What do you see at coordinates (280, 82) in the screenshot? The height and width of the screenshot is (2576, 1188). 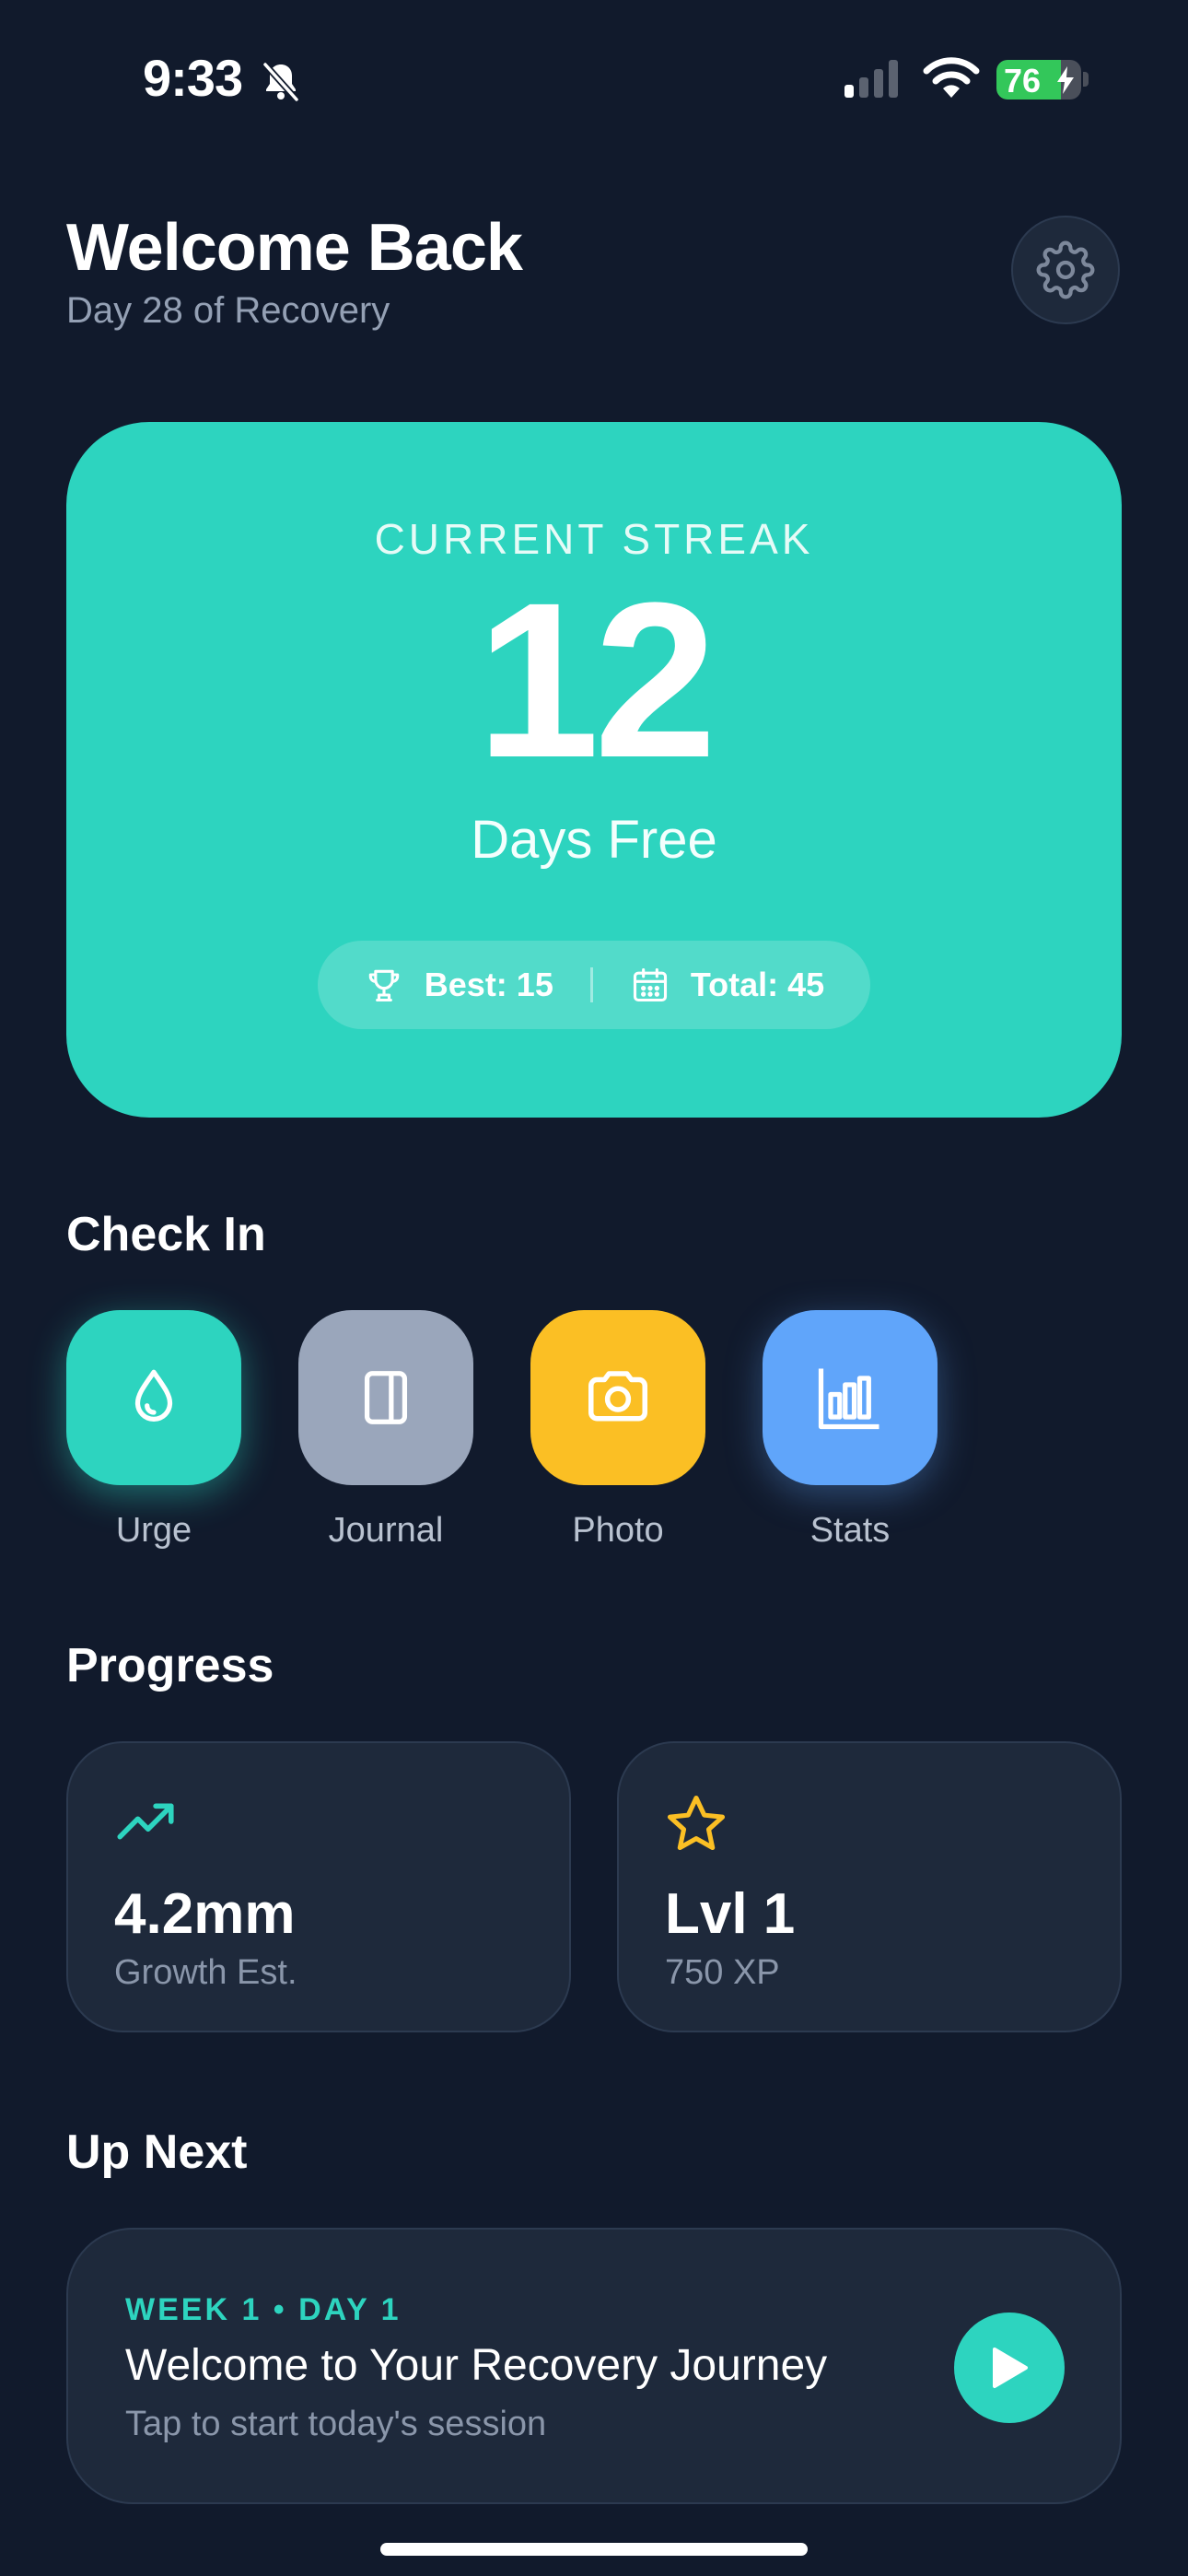 I see `bell-slash-icon` at bounding box center [280, 82].